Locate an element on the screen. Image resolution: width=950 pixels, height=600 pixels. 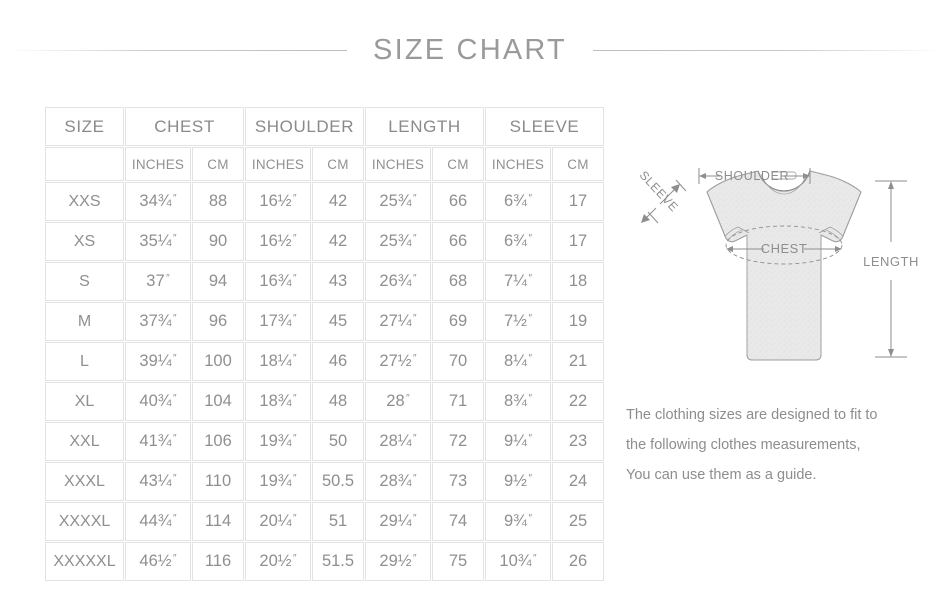
table-unit-header-row: INCHES CM INCHES CM INCHES CM INCHES CM is located at coordinates (324, 164).